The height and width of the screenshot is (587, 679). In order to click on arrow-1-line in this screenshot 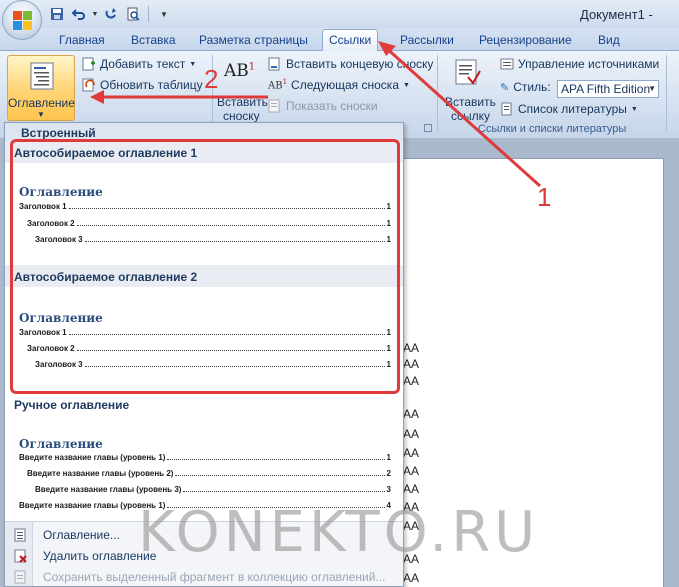, I will do `click(462, 116)`.